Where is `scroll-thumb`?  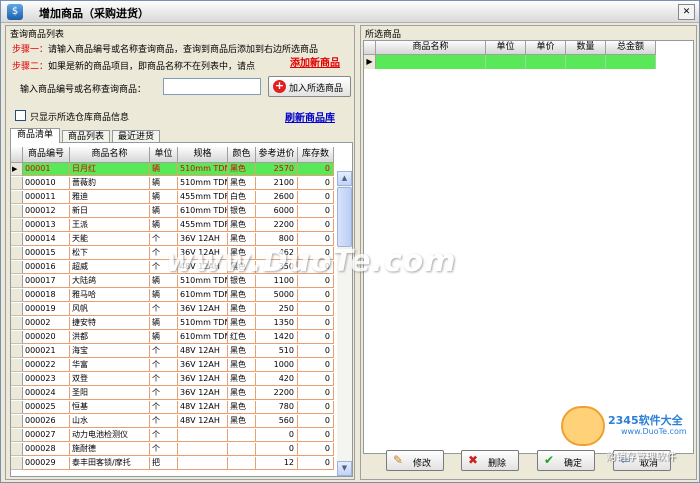
scroll-thumb is located at coordinates (344, 217).